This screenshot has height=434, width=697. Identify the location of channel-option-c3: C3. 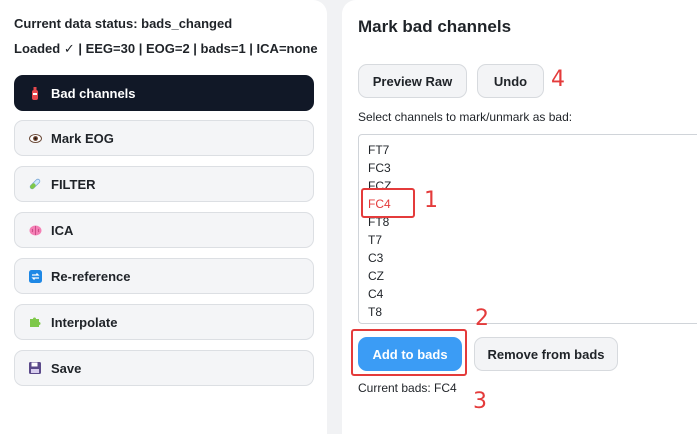
(375, 258).